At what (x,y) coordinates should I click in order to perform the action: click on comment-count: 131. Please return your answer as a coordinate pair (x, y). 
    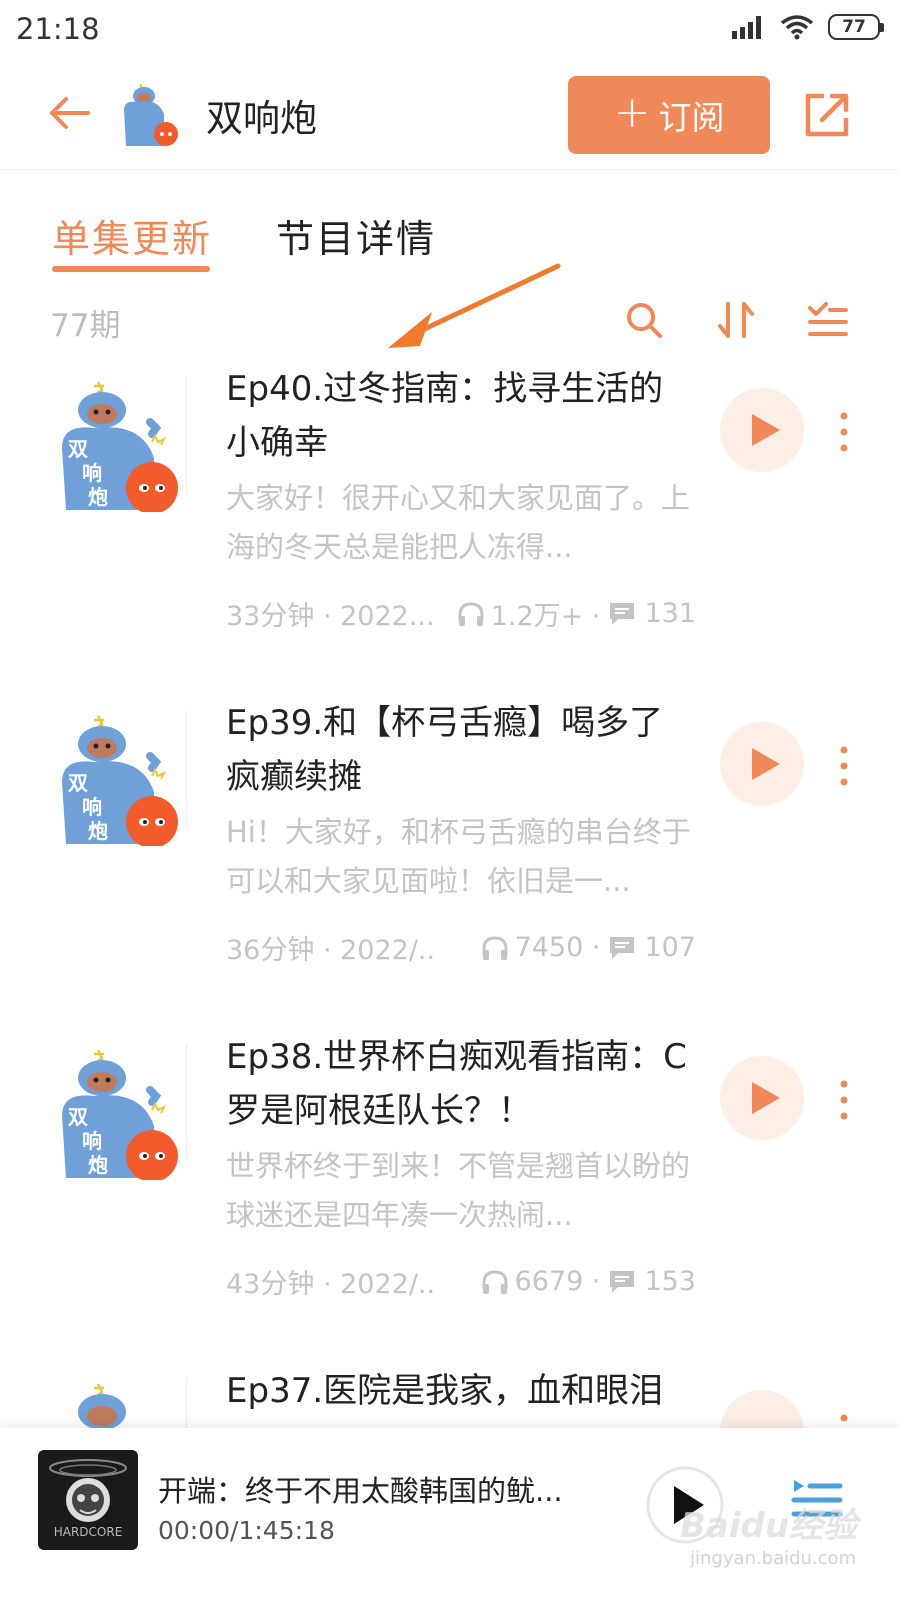
    Looking at the image, I should click on (670, 613).